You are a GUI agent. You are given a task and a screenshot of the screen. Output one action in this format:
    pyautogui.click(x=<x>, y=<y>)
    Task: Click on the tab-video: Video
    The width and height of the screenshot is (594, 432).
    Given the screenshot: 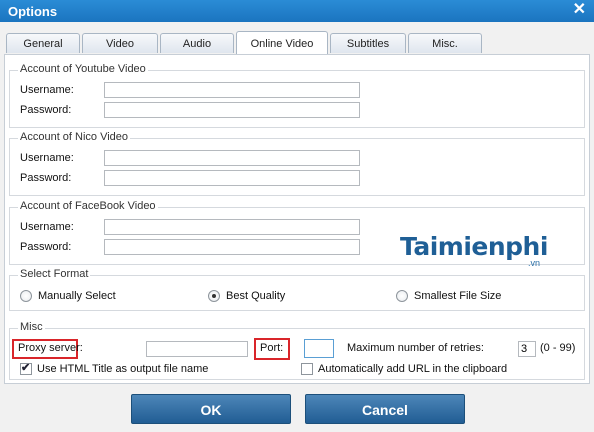 What is the action you would take?
    pyautogui.click(x=120, y=43)
    